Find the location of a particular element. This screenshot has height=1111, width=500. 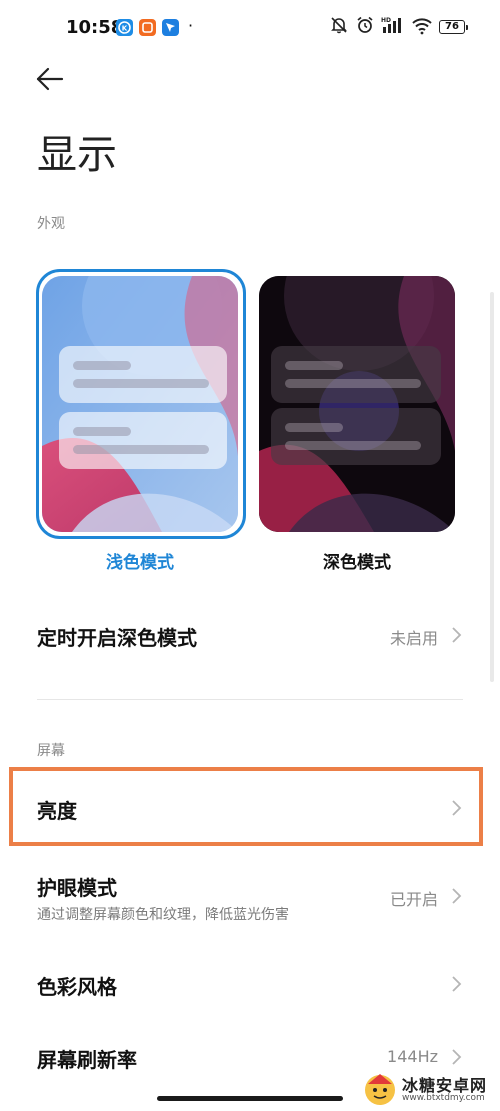

battery-icon: 76 is located at coordinates (453, 27).